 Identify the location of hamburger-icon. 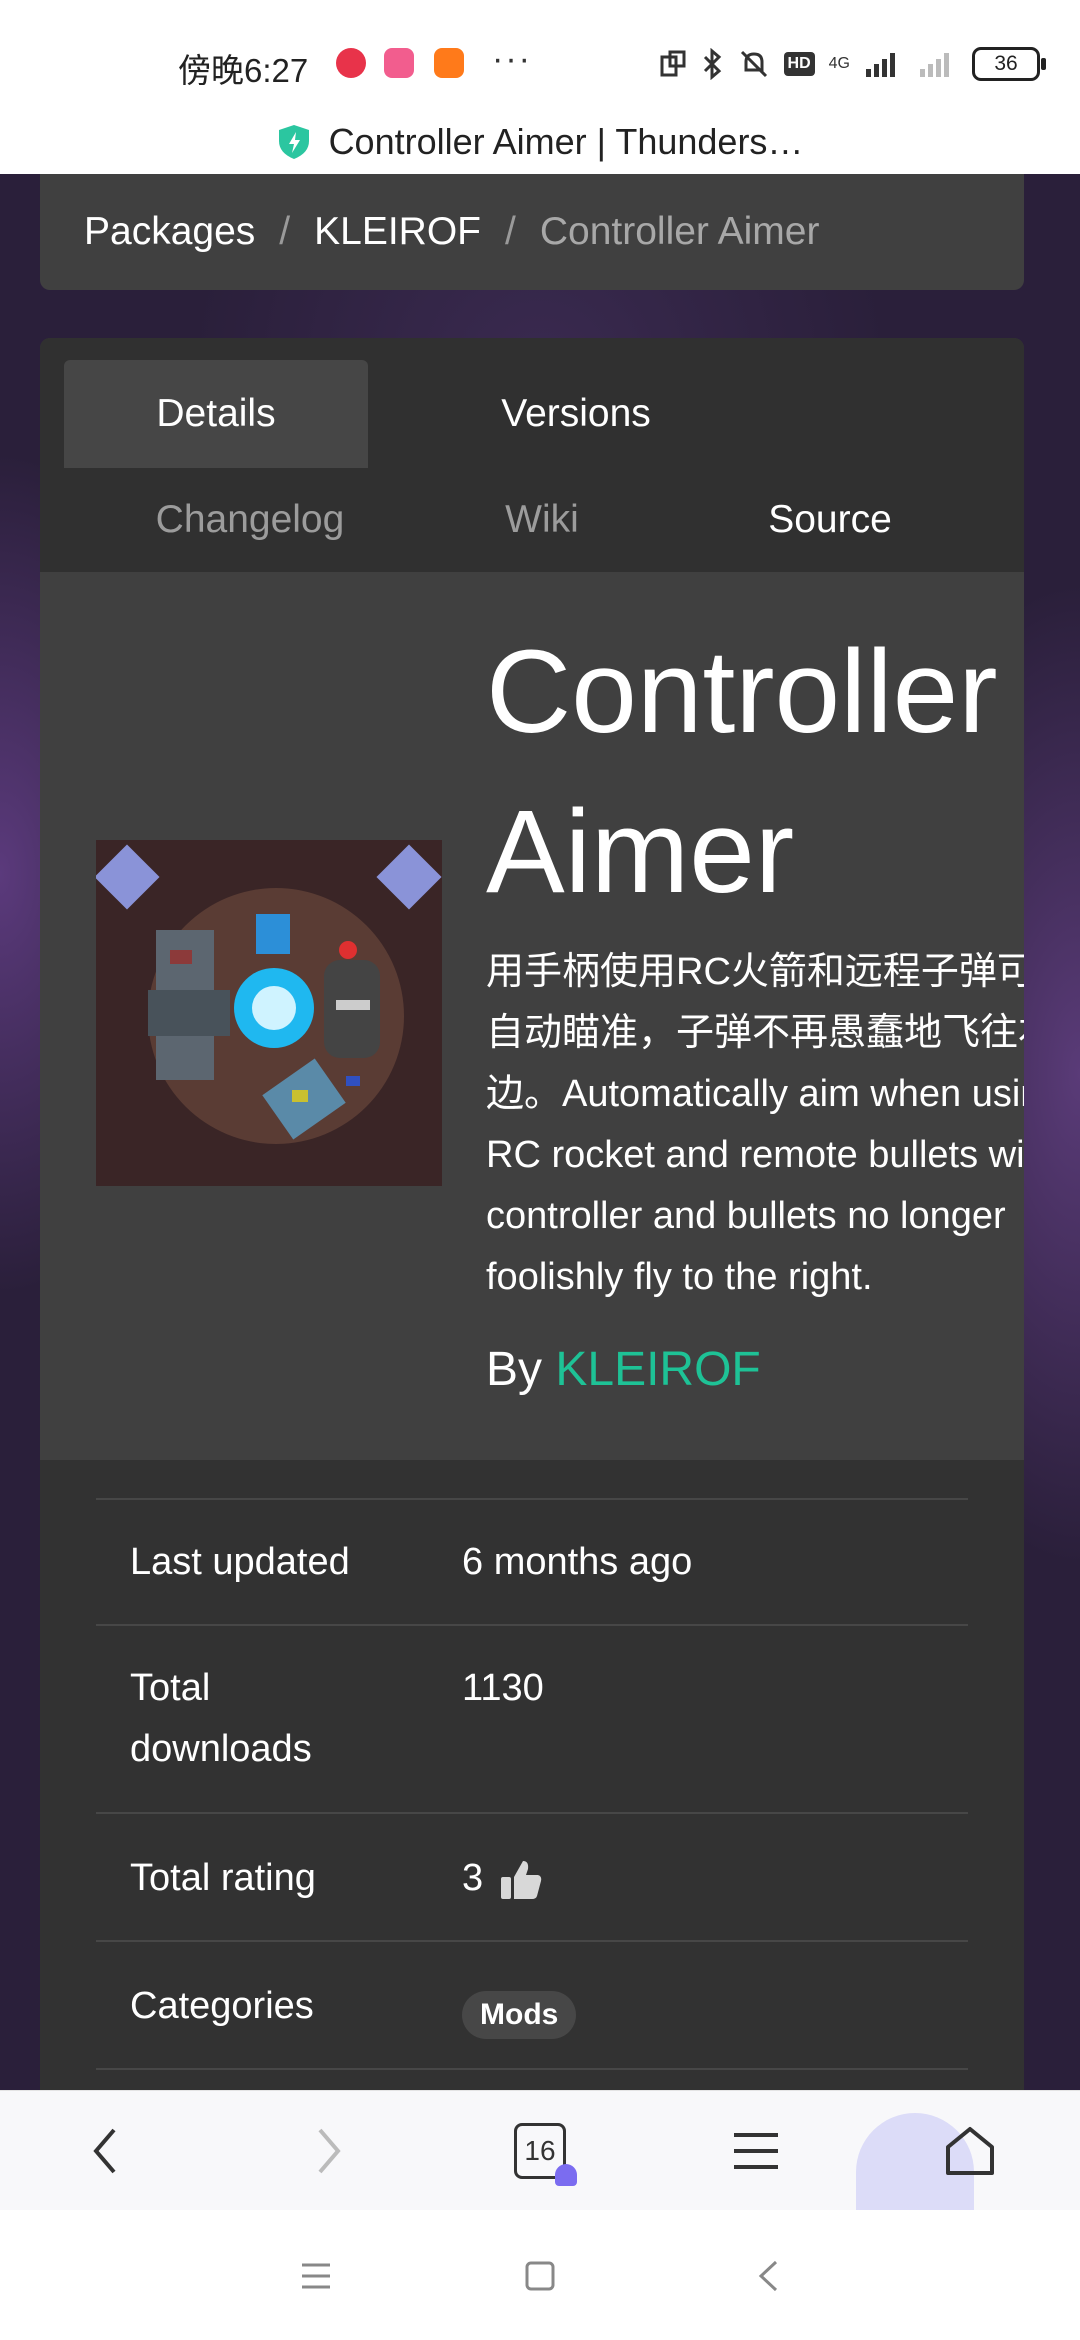
(756, 2151).